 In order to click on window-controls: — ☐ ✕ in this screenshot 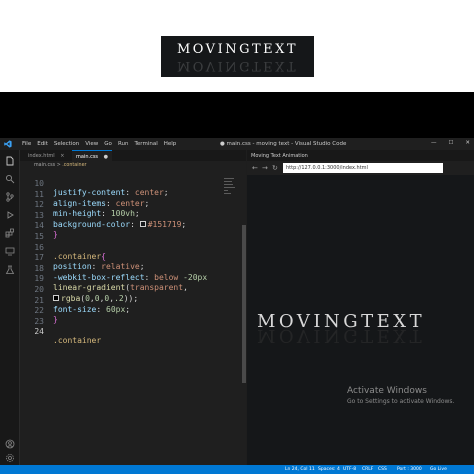, I will do `click(450, 143)`.